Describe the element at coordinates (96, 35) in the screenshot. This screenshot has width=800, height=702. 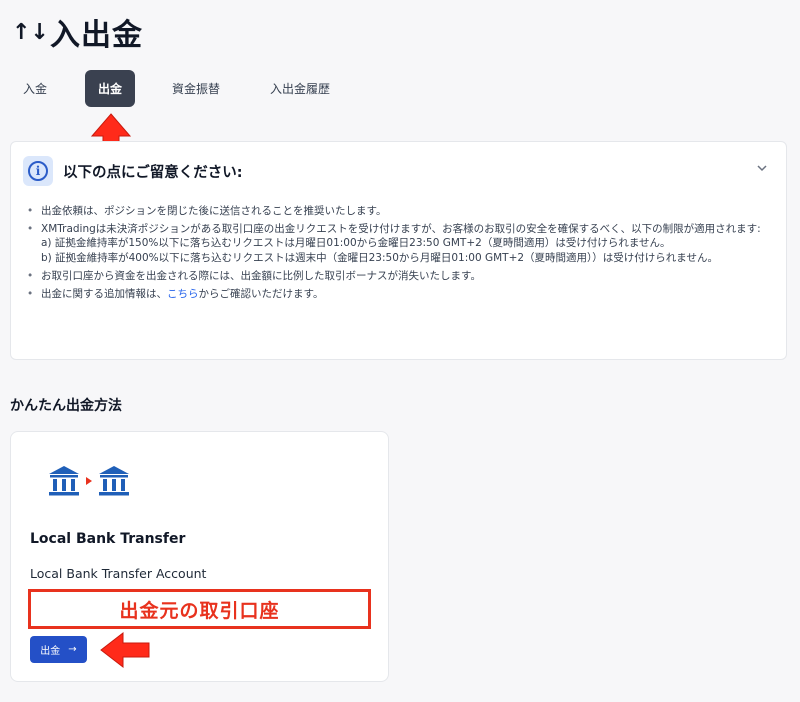
I see `page-title: 入出金` at that location.